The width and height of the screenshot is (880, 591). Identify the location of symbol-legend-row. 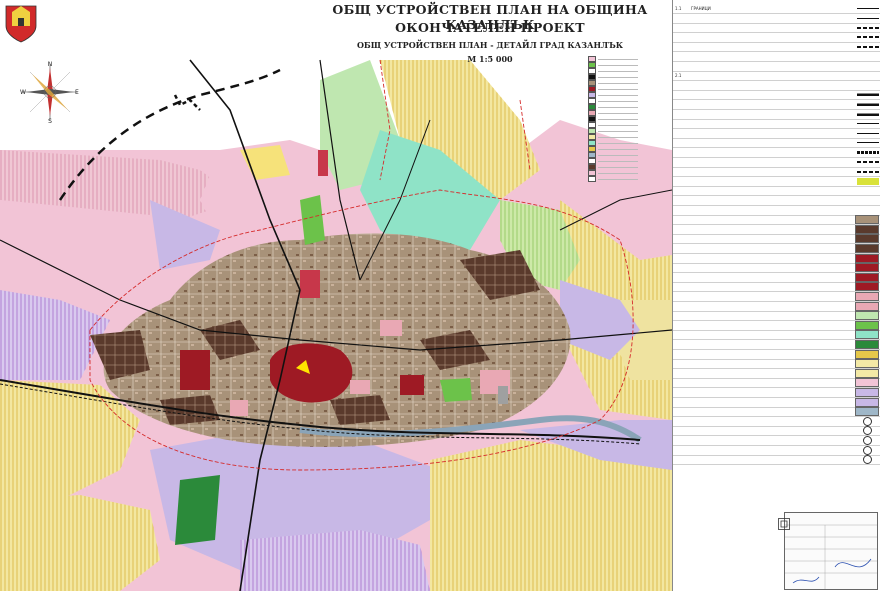
(628, 179).